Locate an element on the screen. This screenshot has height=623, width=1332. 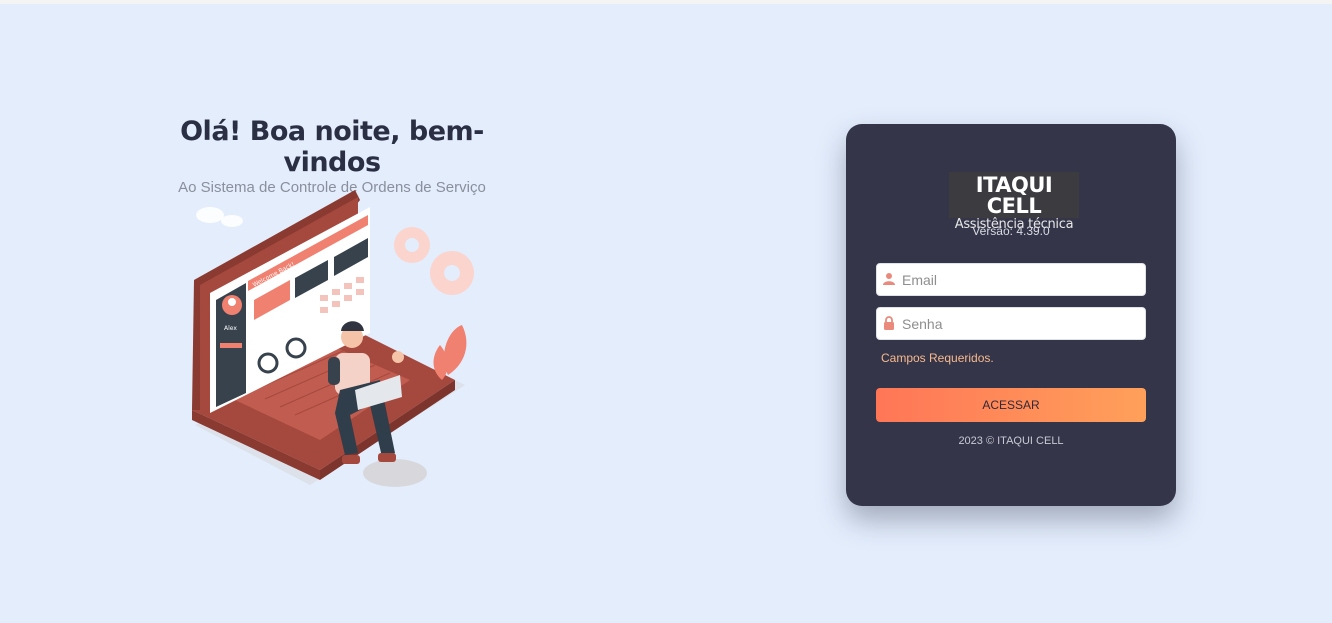
laptop-illustration: Alex Welcome Back! is located at coordinates (333, 338).